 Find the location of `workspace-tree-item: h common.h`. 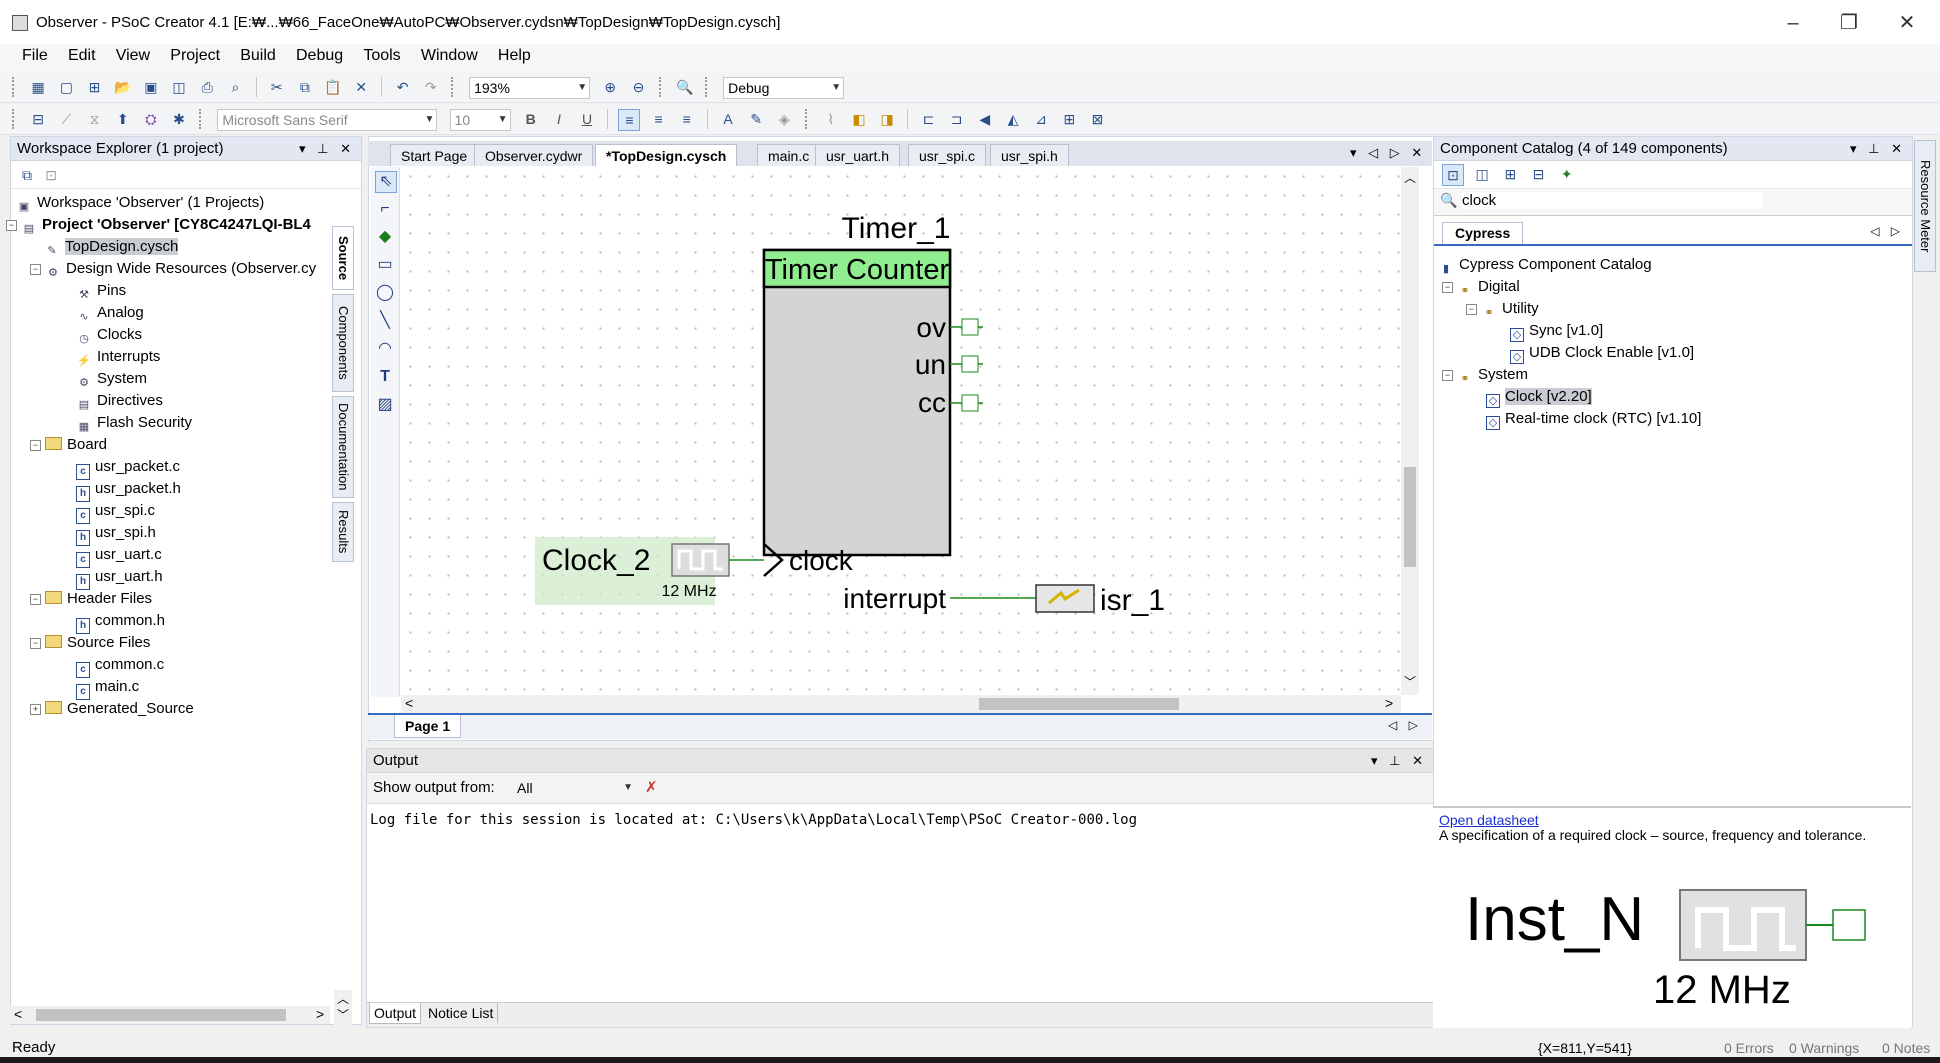

workspace-tree-item: h common.h is located at coordinates (120, 622).